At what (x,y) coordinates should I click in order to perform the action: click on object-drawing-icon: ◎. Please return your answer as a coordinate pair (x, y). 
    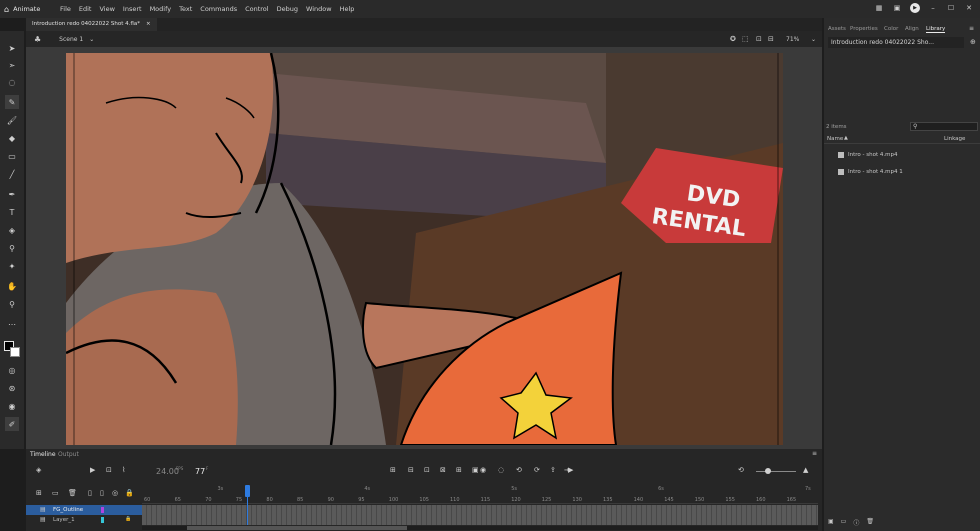
    Looking at the image, I should click on (12, 370).